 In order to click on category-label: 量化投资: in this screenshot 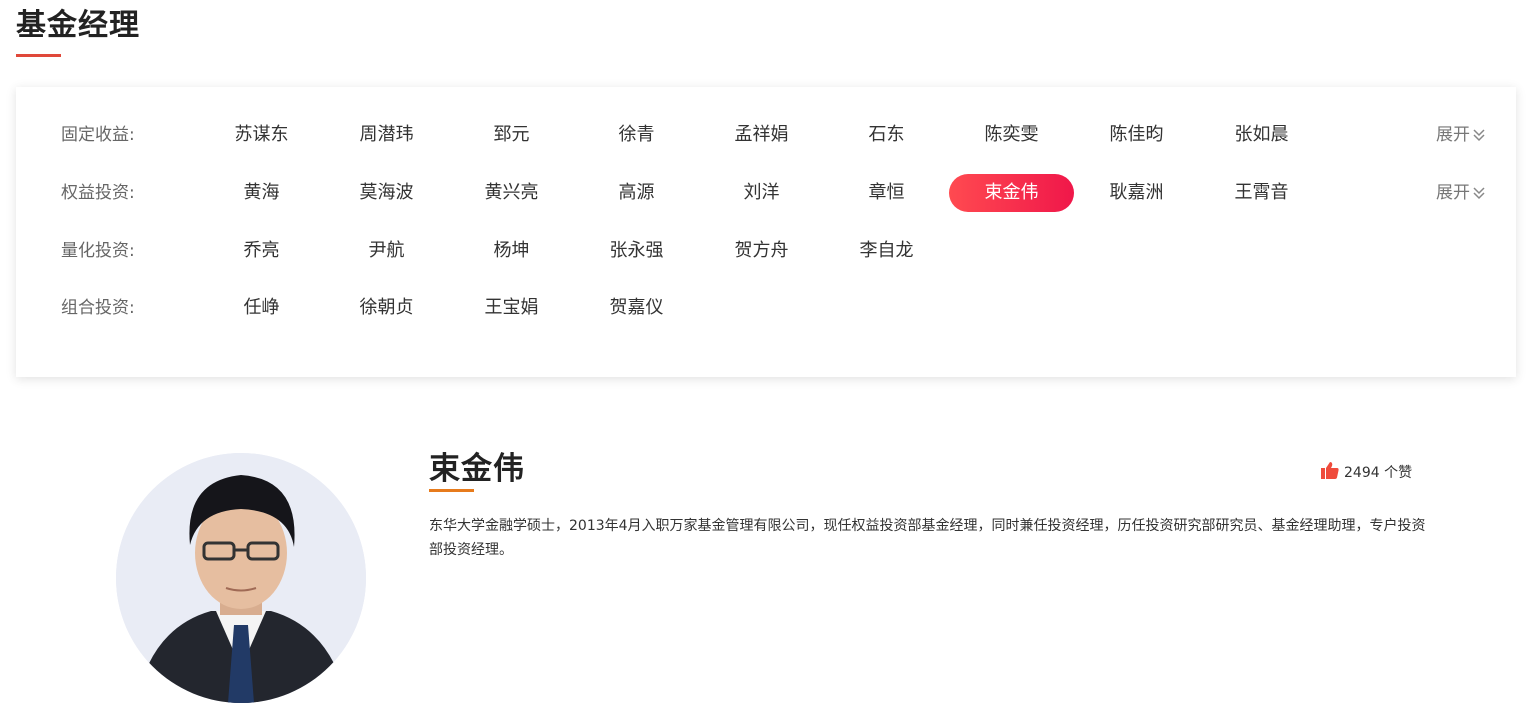, I will do `click(98, 251)`.